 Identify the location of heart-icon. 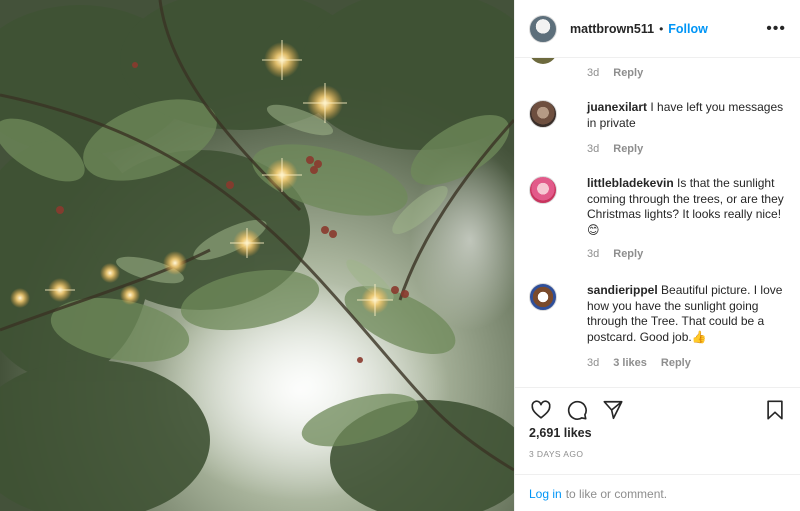
(541, 410).